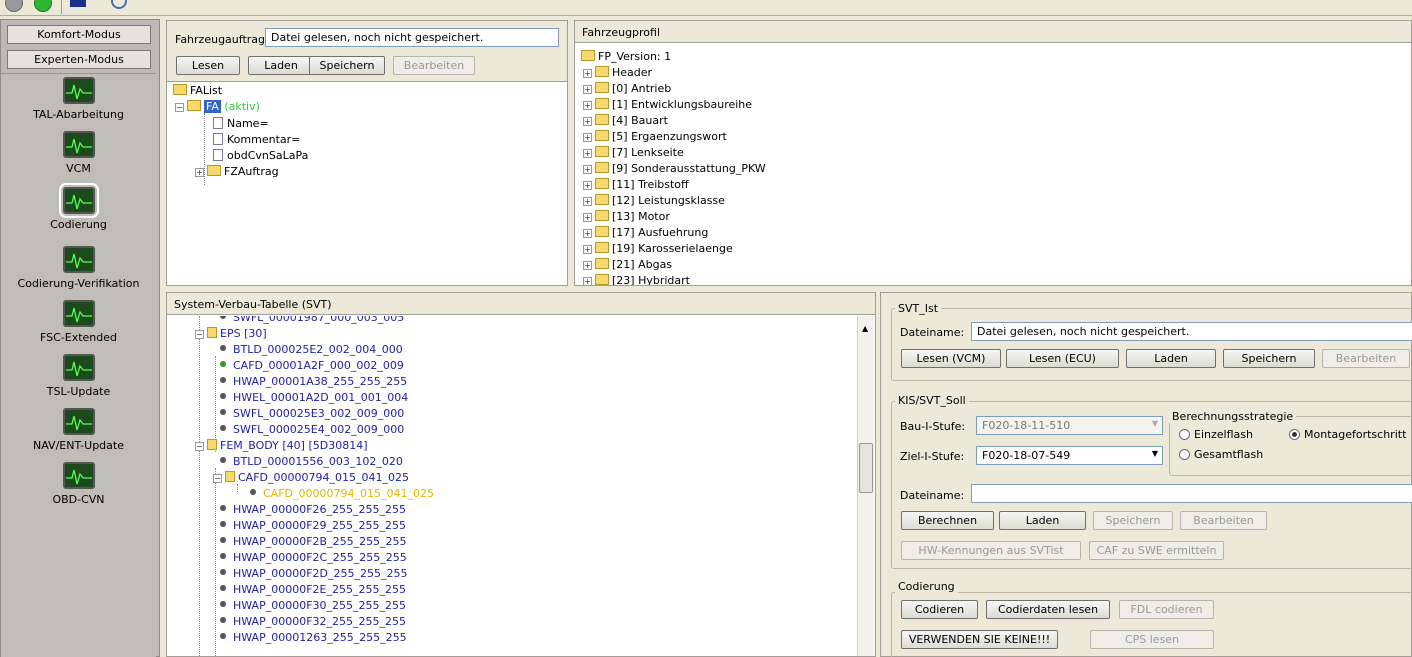 The height and width of the screenshot is (657, 1412). Describe the element at coordinates (312, 574) in the screenshot. I see `svt-leaf: HWAP_00000F2D_255_255_255` at that location.